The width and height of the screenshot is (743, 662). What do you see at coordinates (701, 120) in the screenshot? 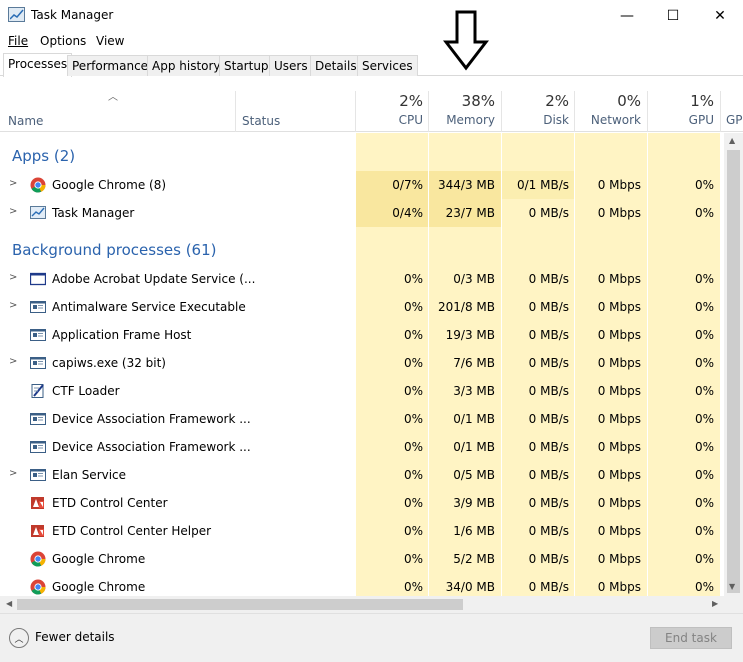
I see `header-gpu-label: GPU` at bounding box center [701, 120].